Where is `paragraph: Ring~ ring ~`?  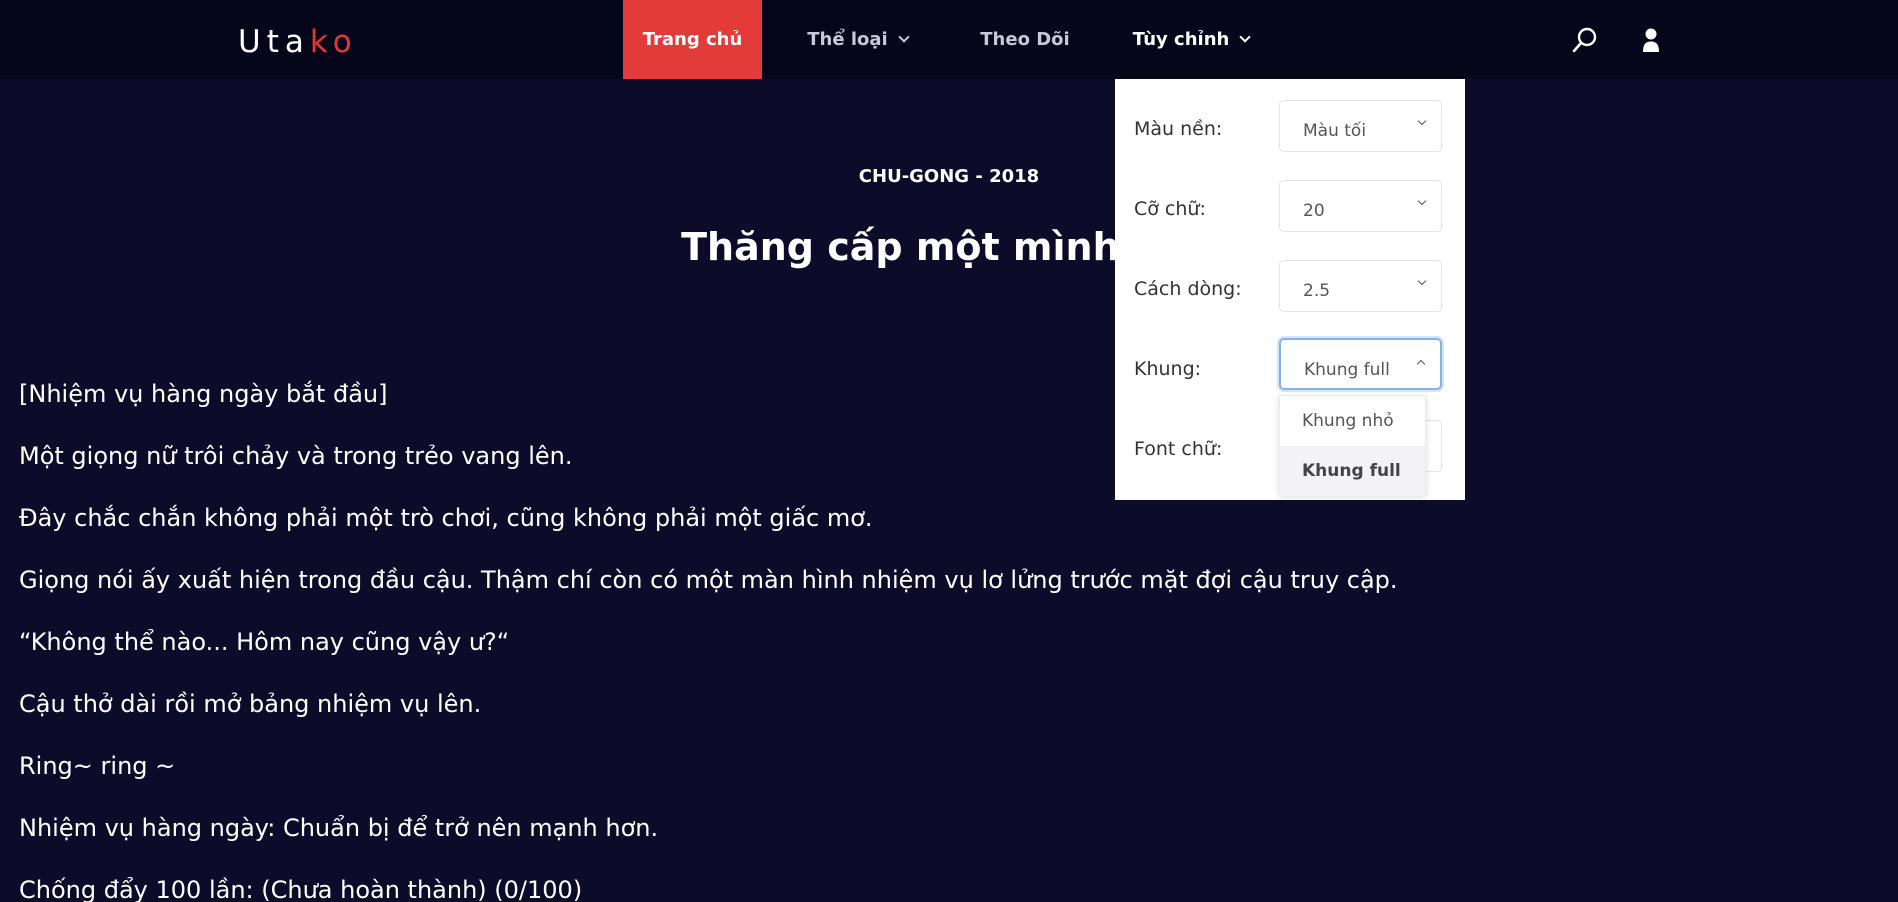
paragraph: Ring~ ring ~ is located at coordinates (97, 766).